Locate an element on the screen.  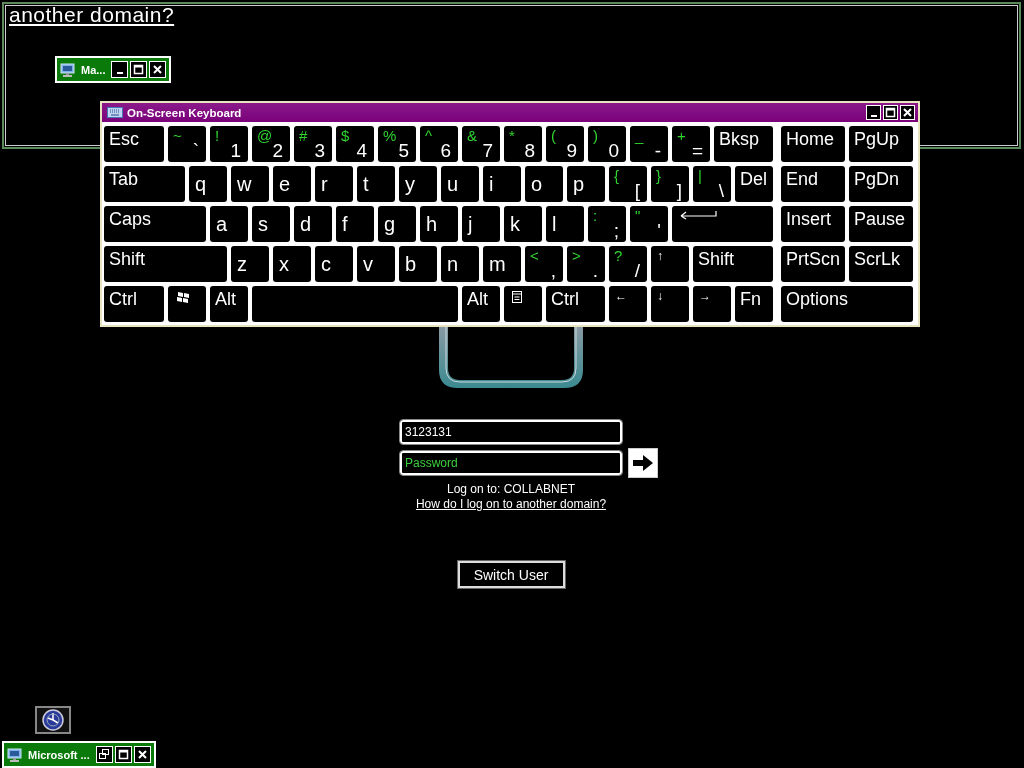
key: ScrLk is located at coordinates (881, 264).